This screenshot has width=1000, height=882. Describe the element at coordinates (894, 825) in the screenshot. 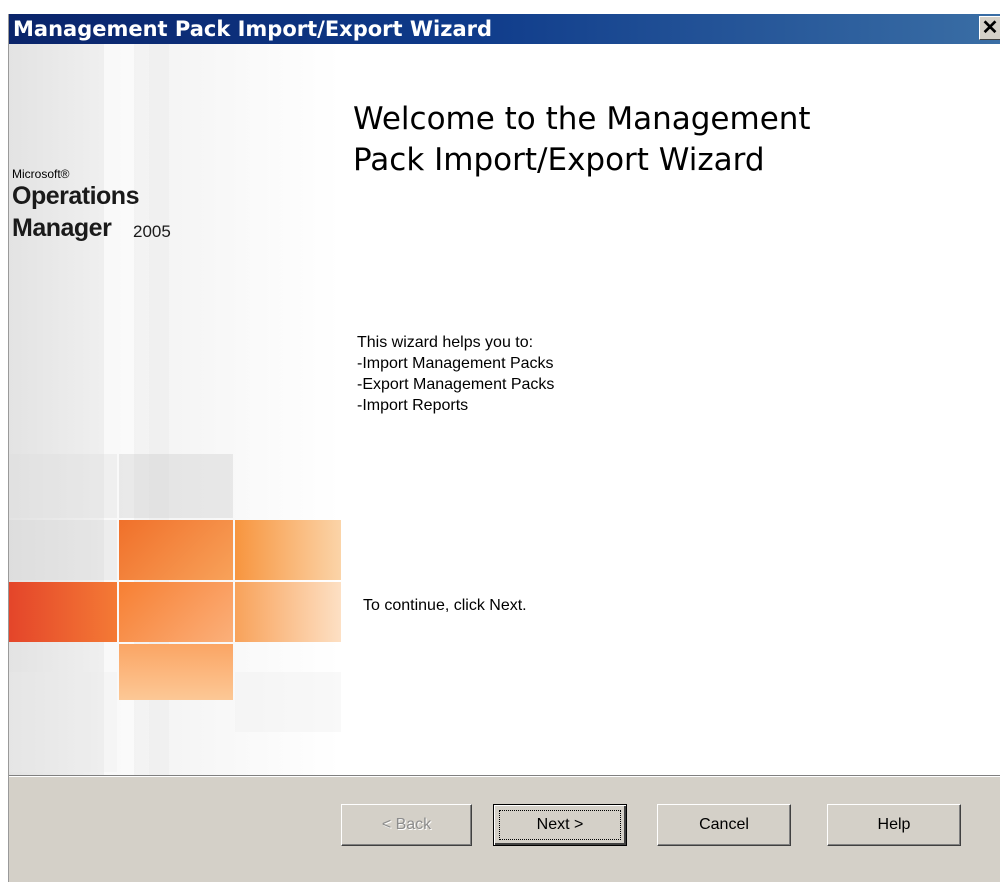

I see `help-button: Help` at that location.